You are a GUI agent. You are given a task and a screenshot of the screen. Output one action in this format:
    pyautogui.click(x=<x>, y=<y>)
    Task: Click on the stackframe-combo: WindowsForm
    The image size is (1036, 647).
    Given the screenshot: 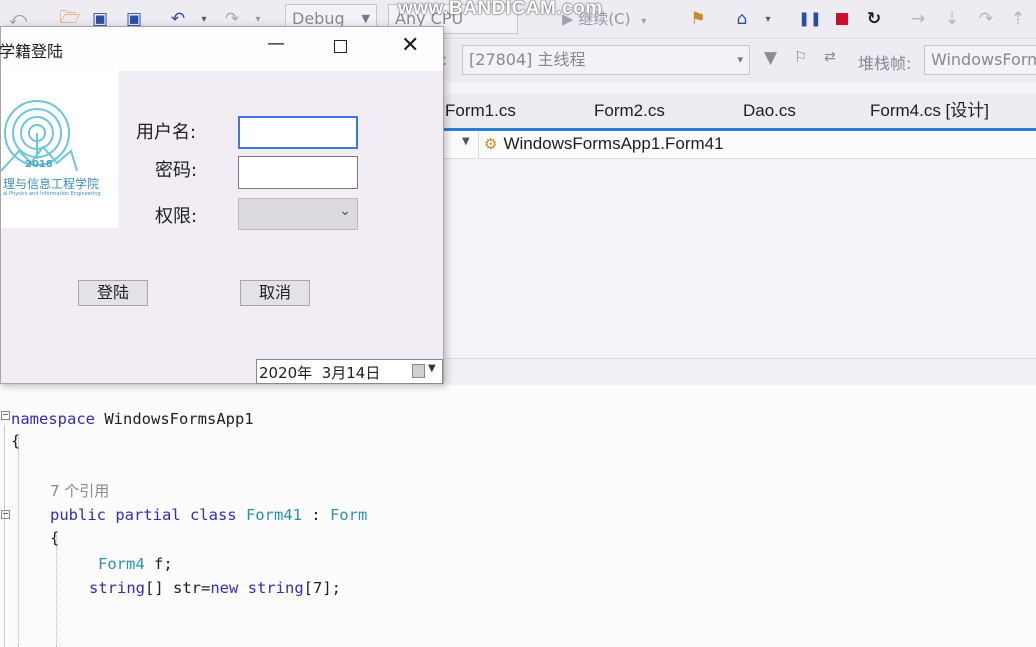 What is the action you would take?
    pyautogui.click(x=980, y=60)
    